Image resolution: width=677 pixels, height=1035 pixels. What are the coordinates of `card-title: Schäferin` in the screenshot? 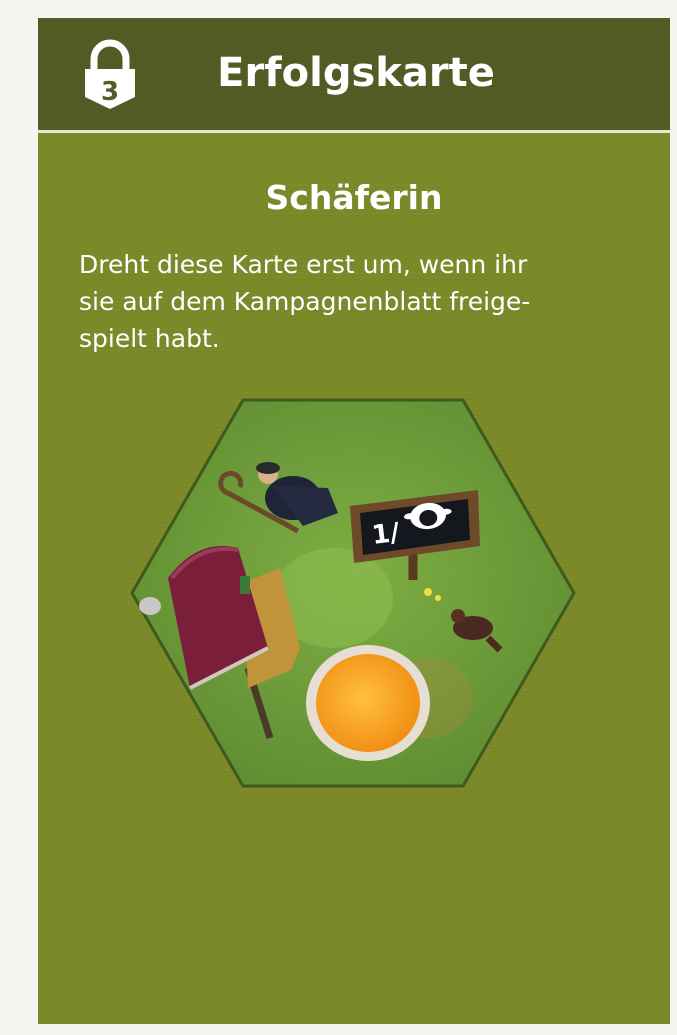 It's located at (354, 197).